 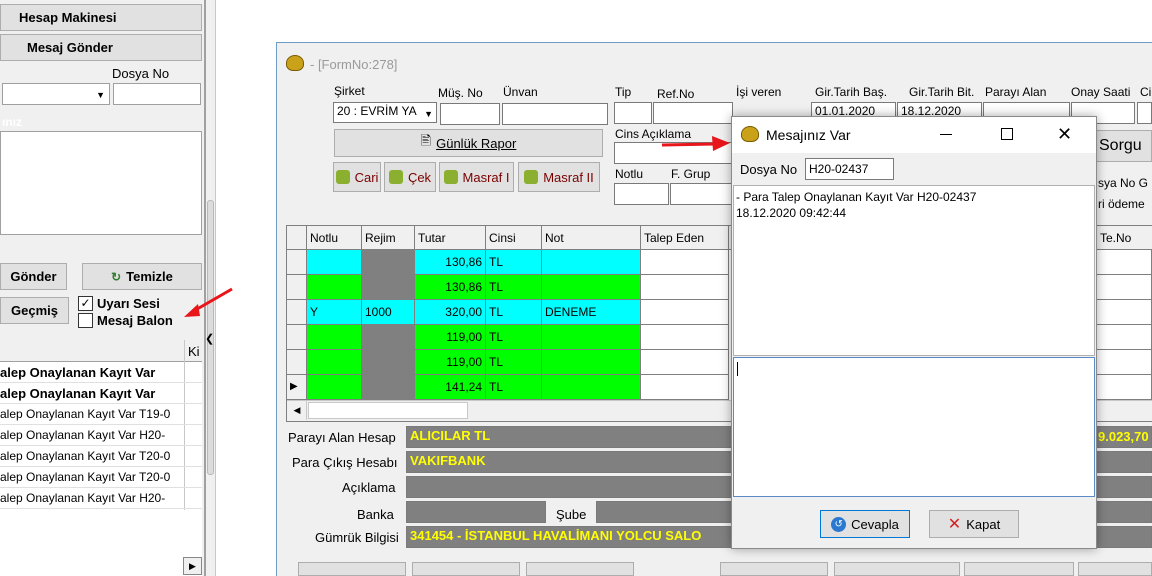 I want to click on daily-report-button: 🖹 Günlük Rapor, so click(x=468, y=143).